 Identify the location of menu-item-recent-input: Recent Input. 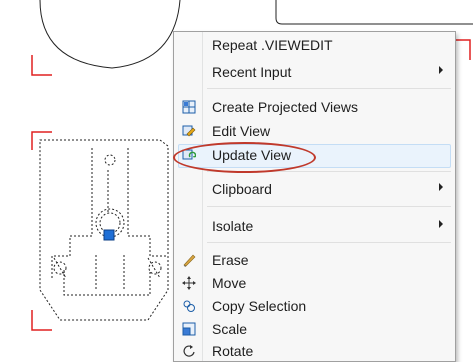
(314, 72).